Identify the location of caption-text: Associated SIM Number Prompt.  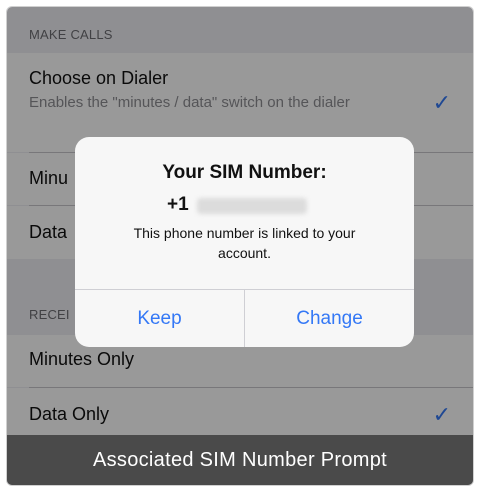
(240, 460).